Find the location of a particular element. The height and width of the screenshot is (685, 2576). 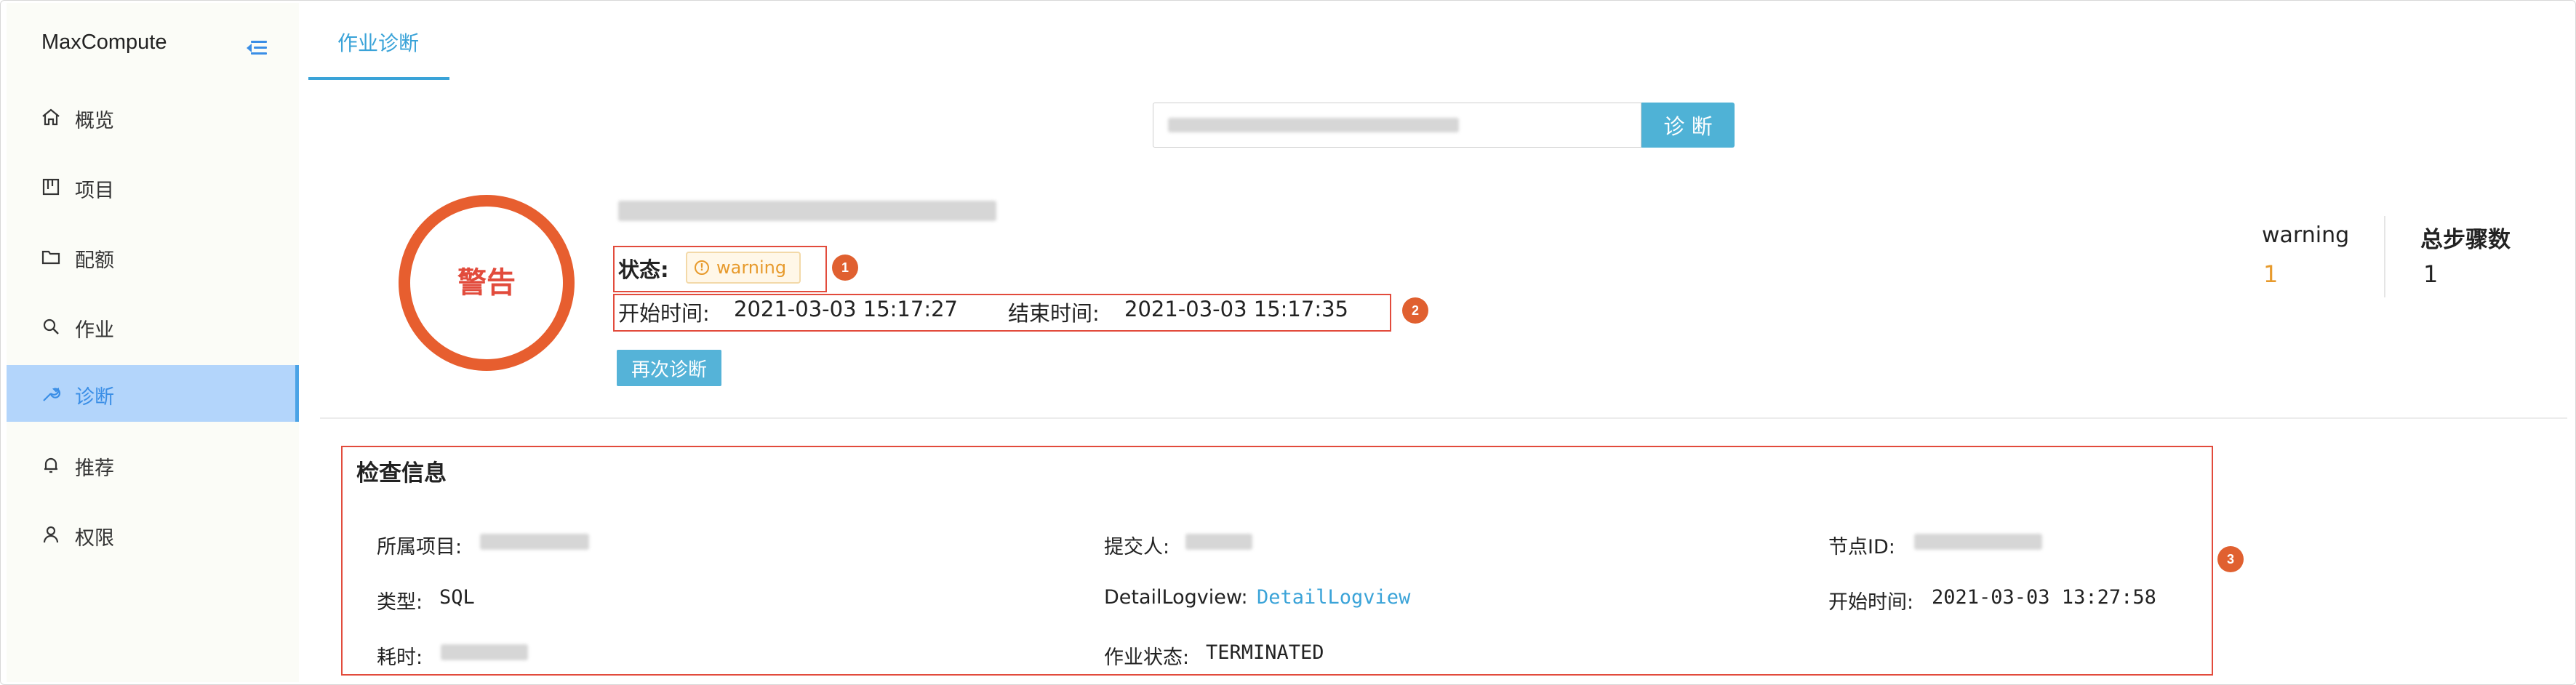

node-id-label: 节点ID: is located at coordinates (1861, 547).